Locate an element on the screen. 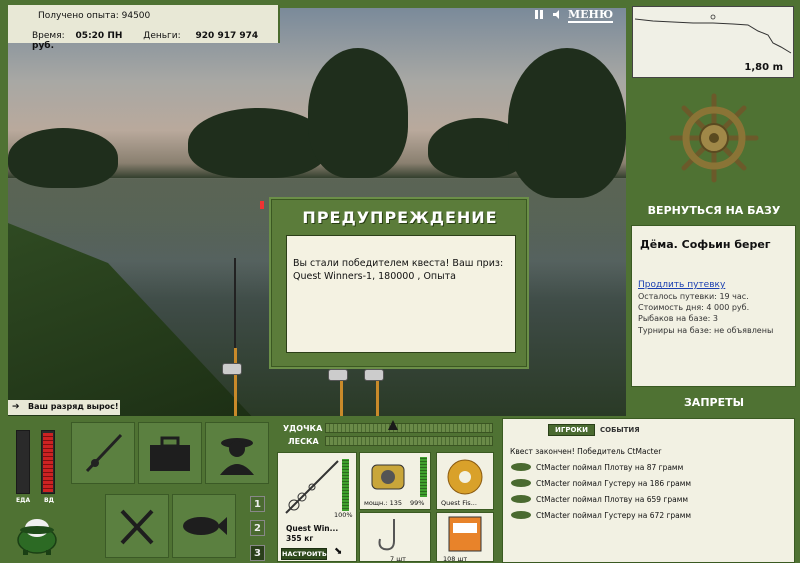 The width and height of the screenshot is (800, 563). knife-fork-icon is located at coordinates (137, 527).